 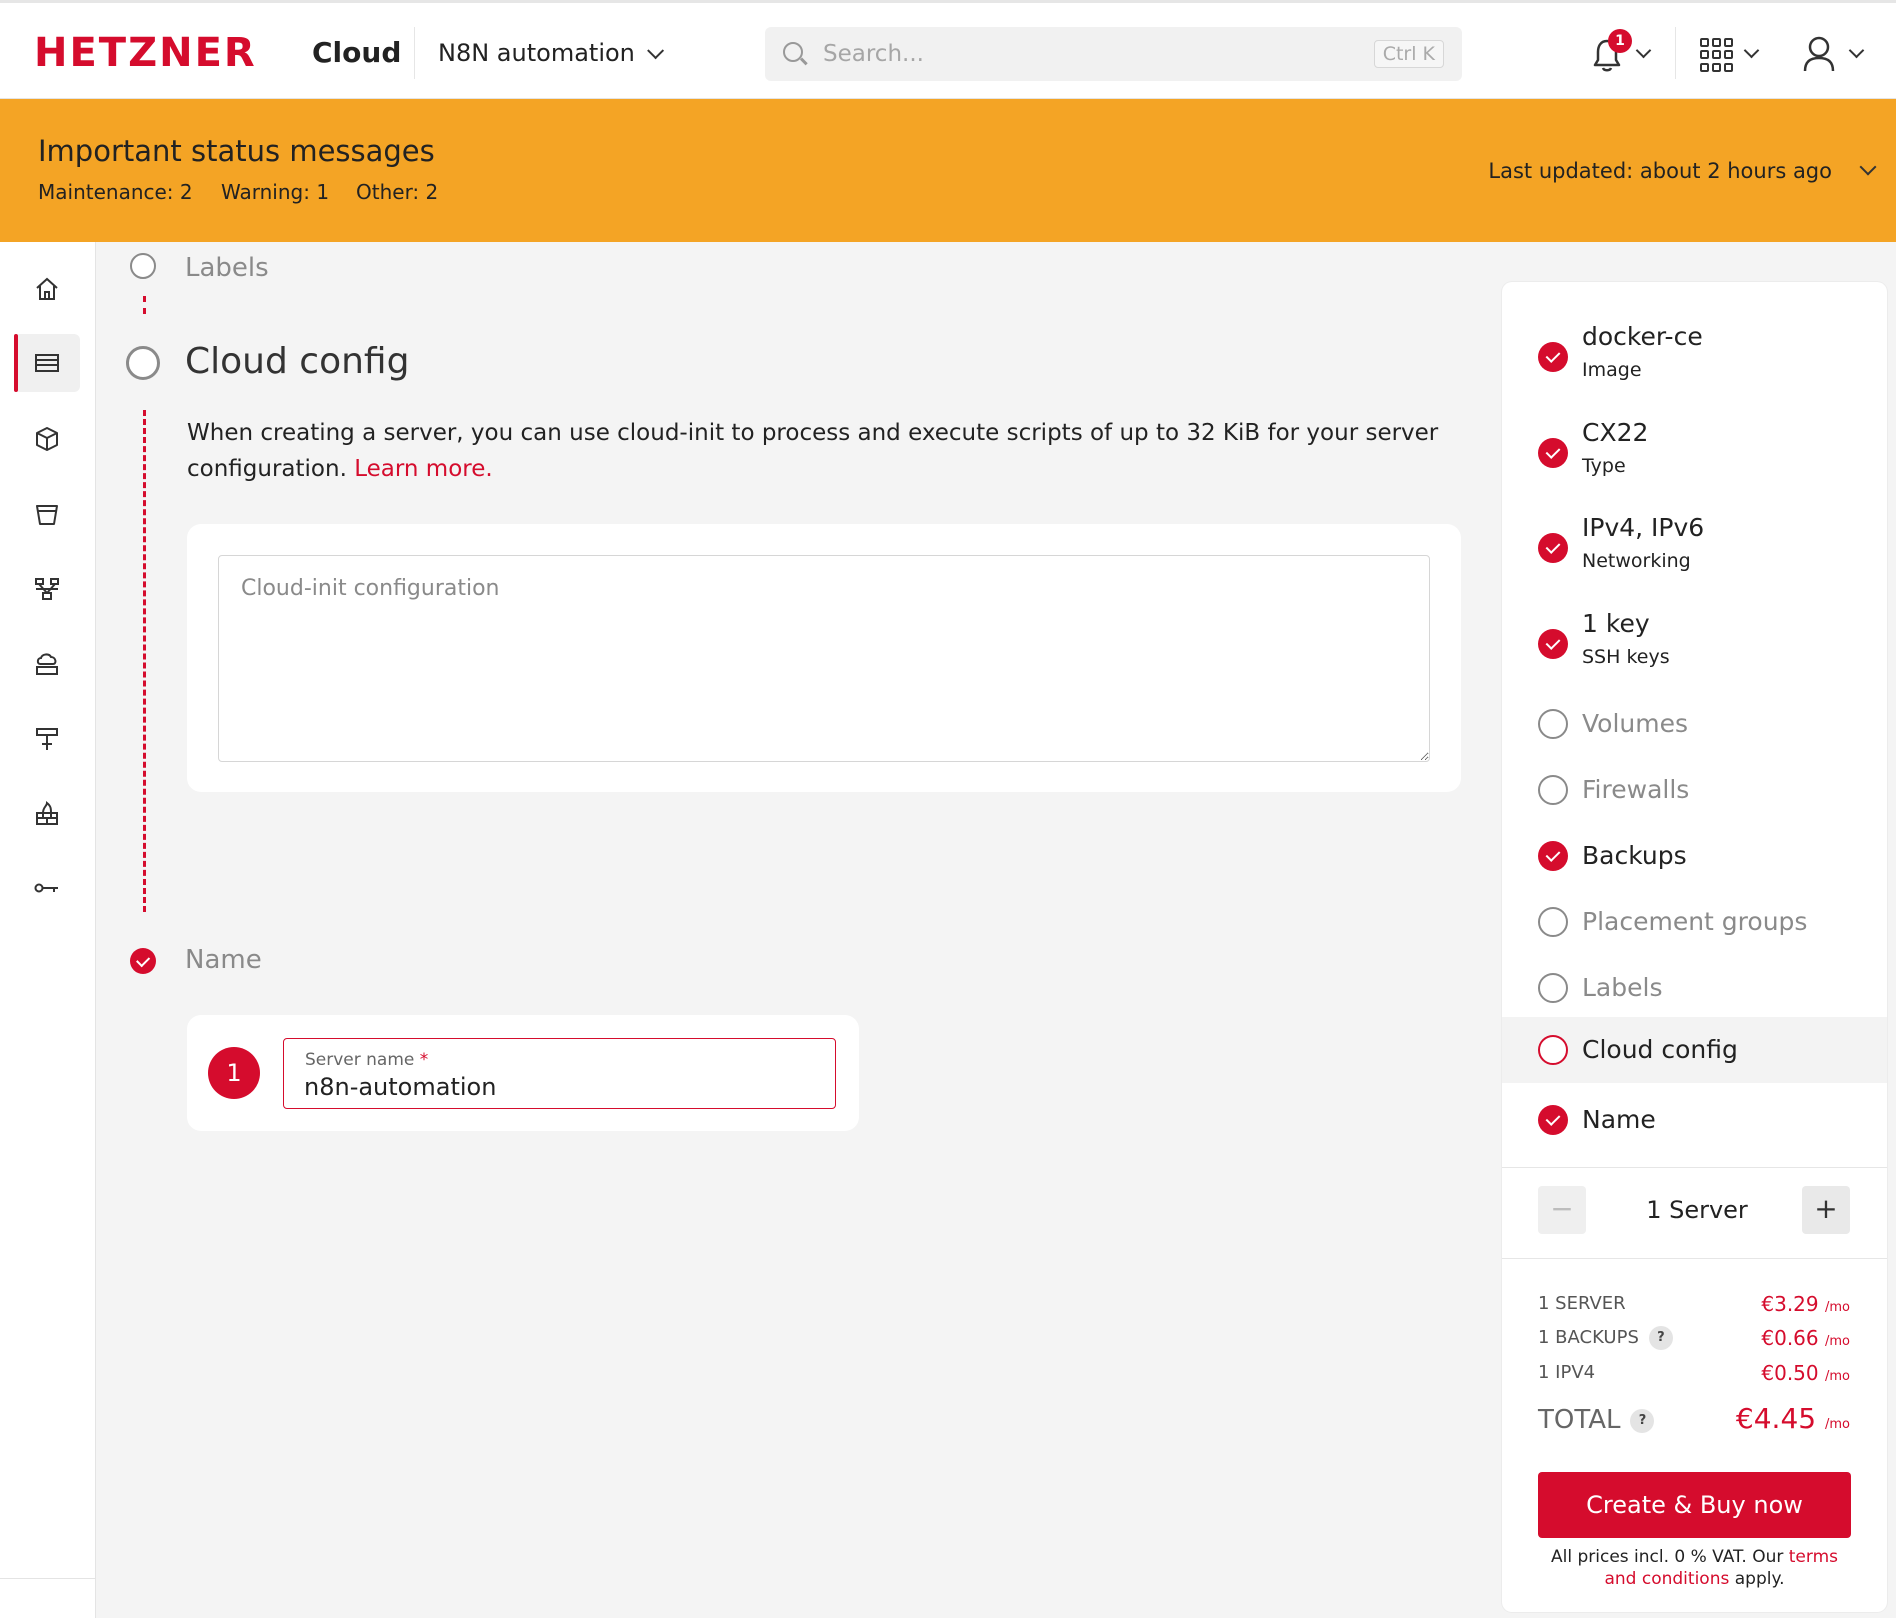 What do you see at coordinates (356, 53) in the screenshot?
I see `product-name: Cloud` at bounding box center [356, 53].